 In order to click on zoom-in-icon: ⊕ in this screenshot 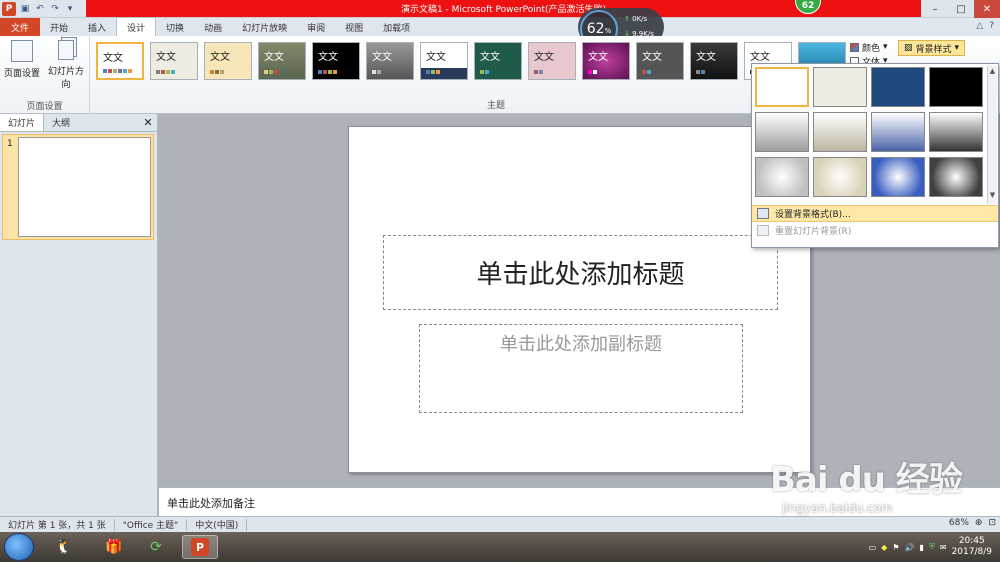, I will do `click(979, 523)`.